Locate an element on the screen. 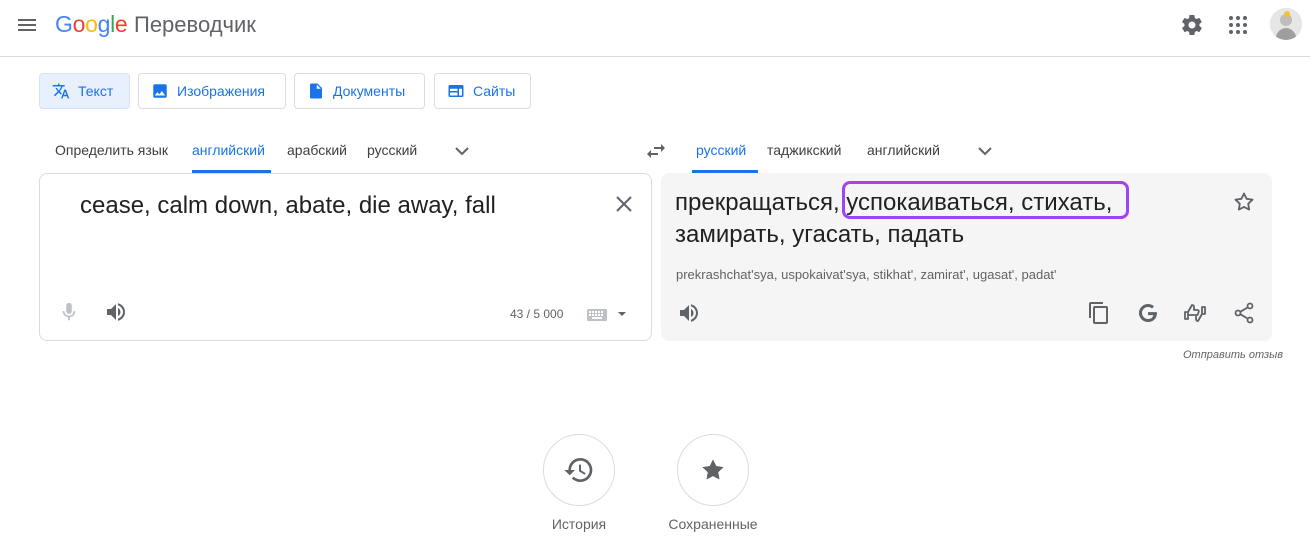 The width and height of the screenshot is (1310, 540). avatar is located at coordinates (1286, 24).